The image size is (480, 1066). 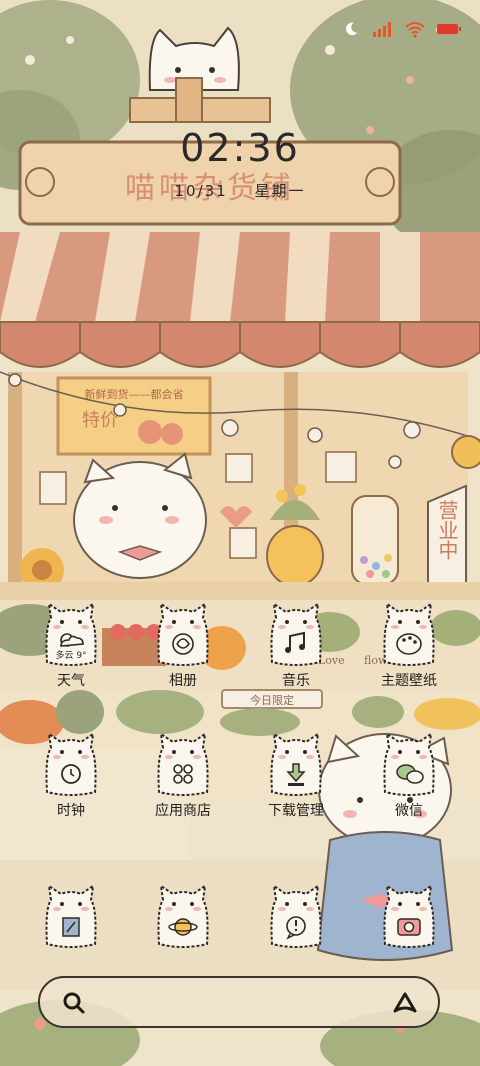 What do you see at coordinates (71, 763) in the screenshot?
I see `alarm-clock-icon` at bounding box center [71, 763].